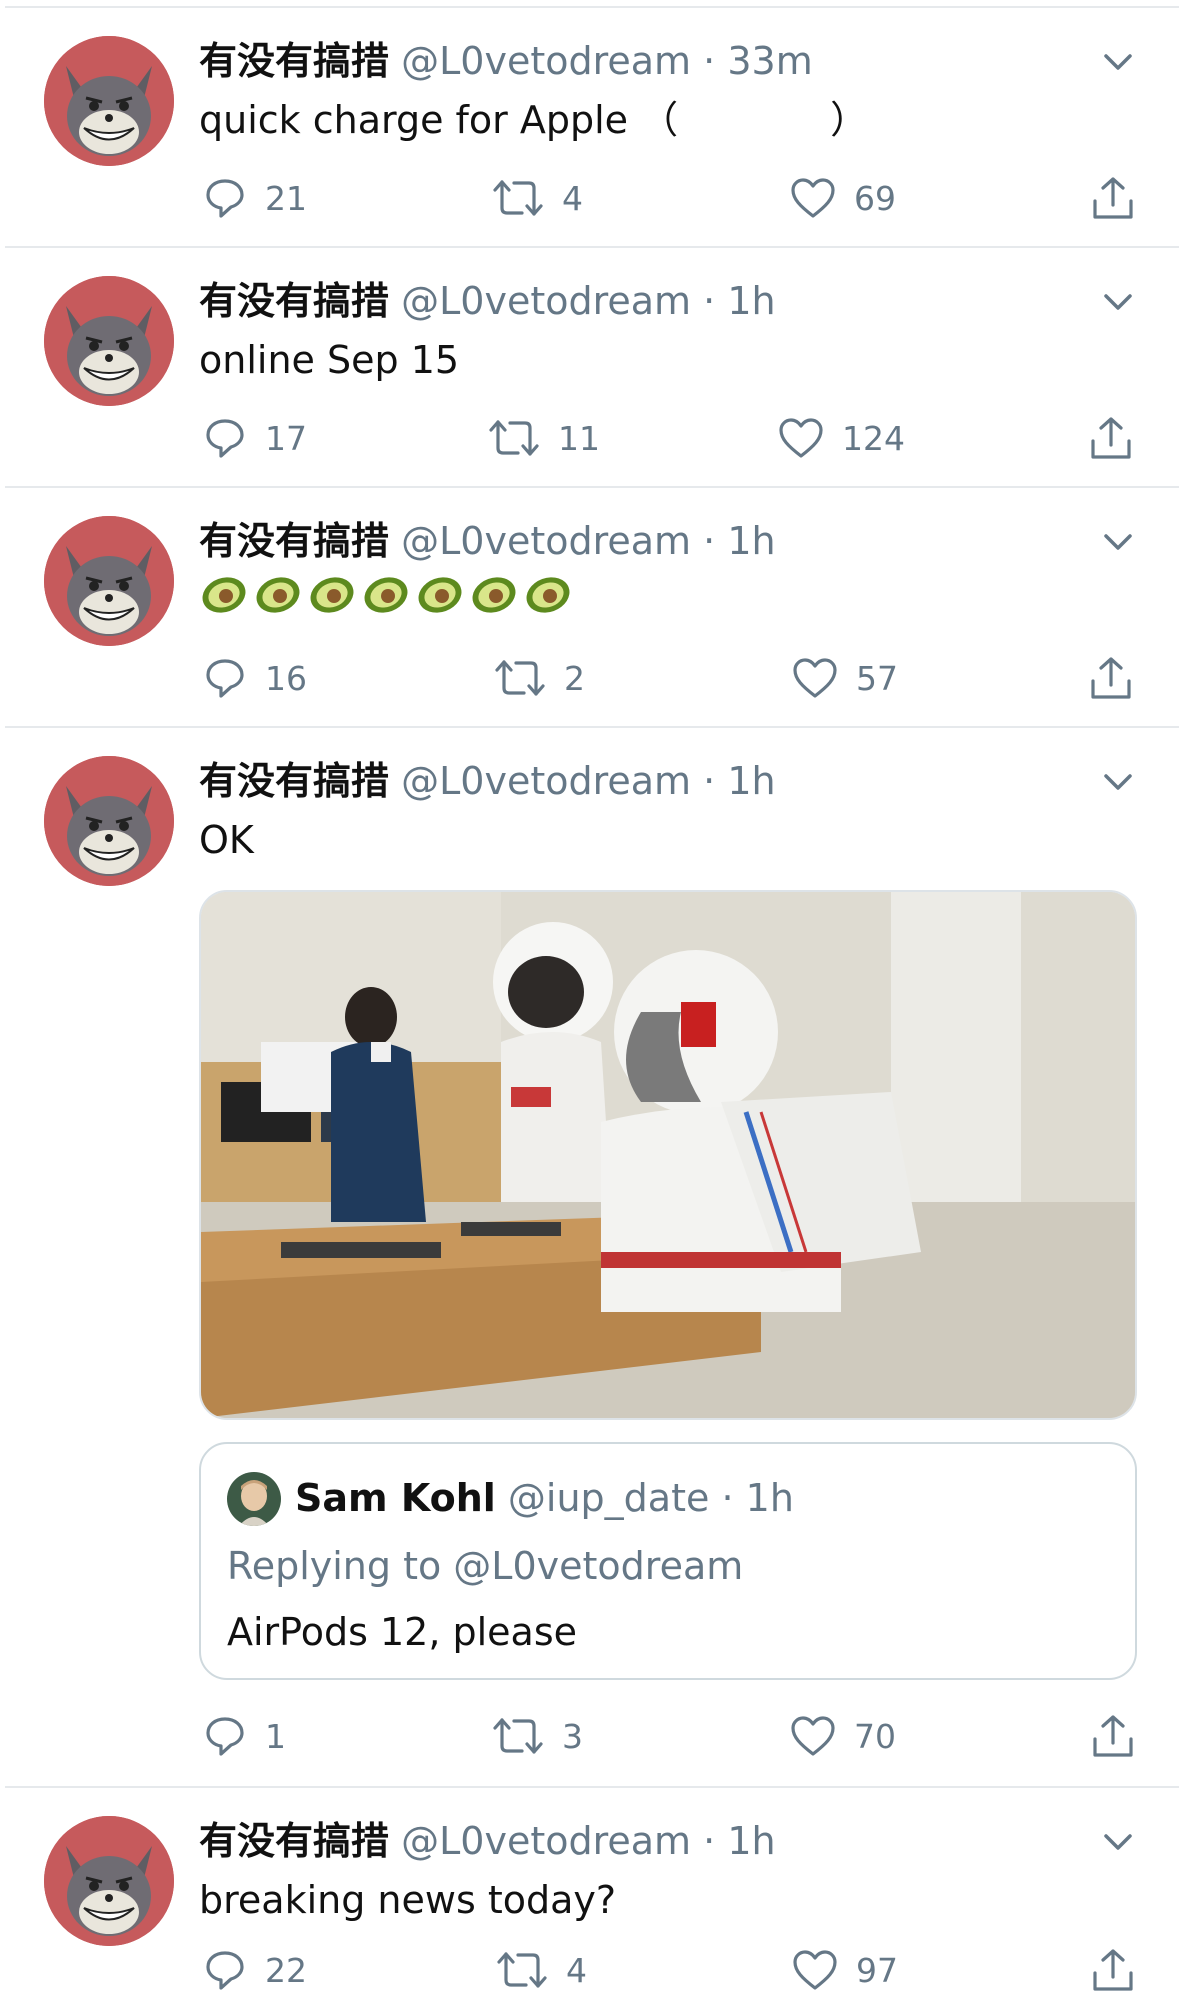  I want to click on like-count: 70, so click(875, 1736).